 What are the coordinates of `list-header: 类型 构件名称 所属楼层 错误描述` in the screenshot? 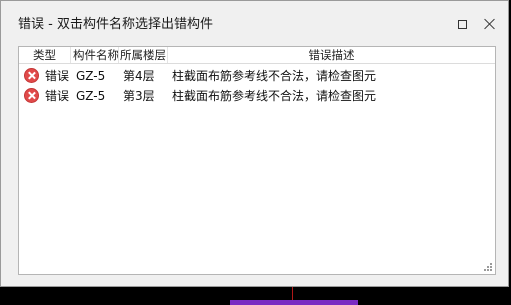 It's located at (257, 55).